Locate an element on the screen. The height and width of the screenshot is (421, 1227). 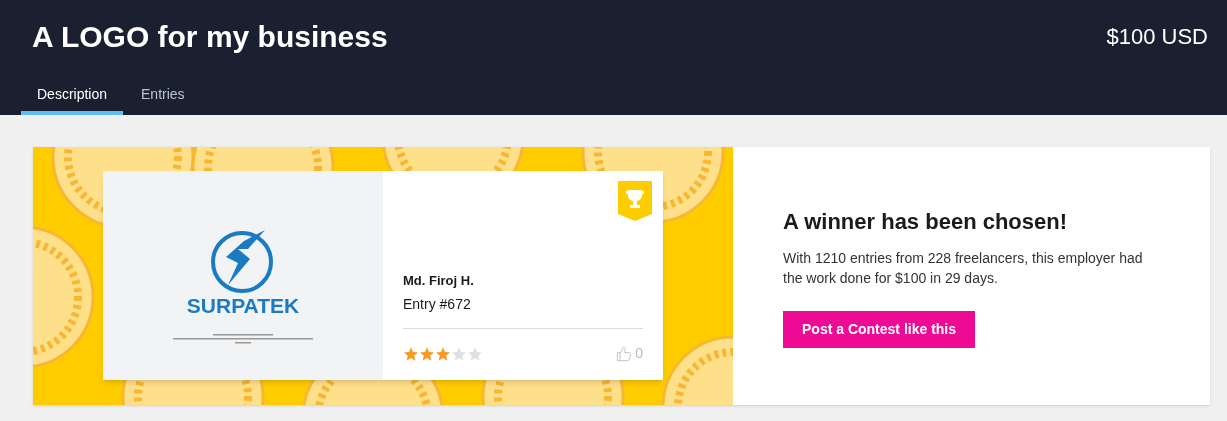
logo-wordmark: SURPATEK is located at coordinates (243, 305).